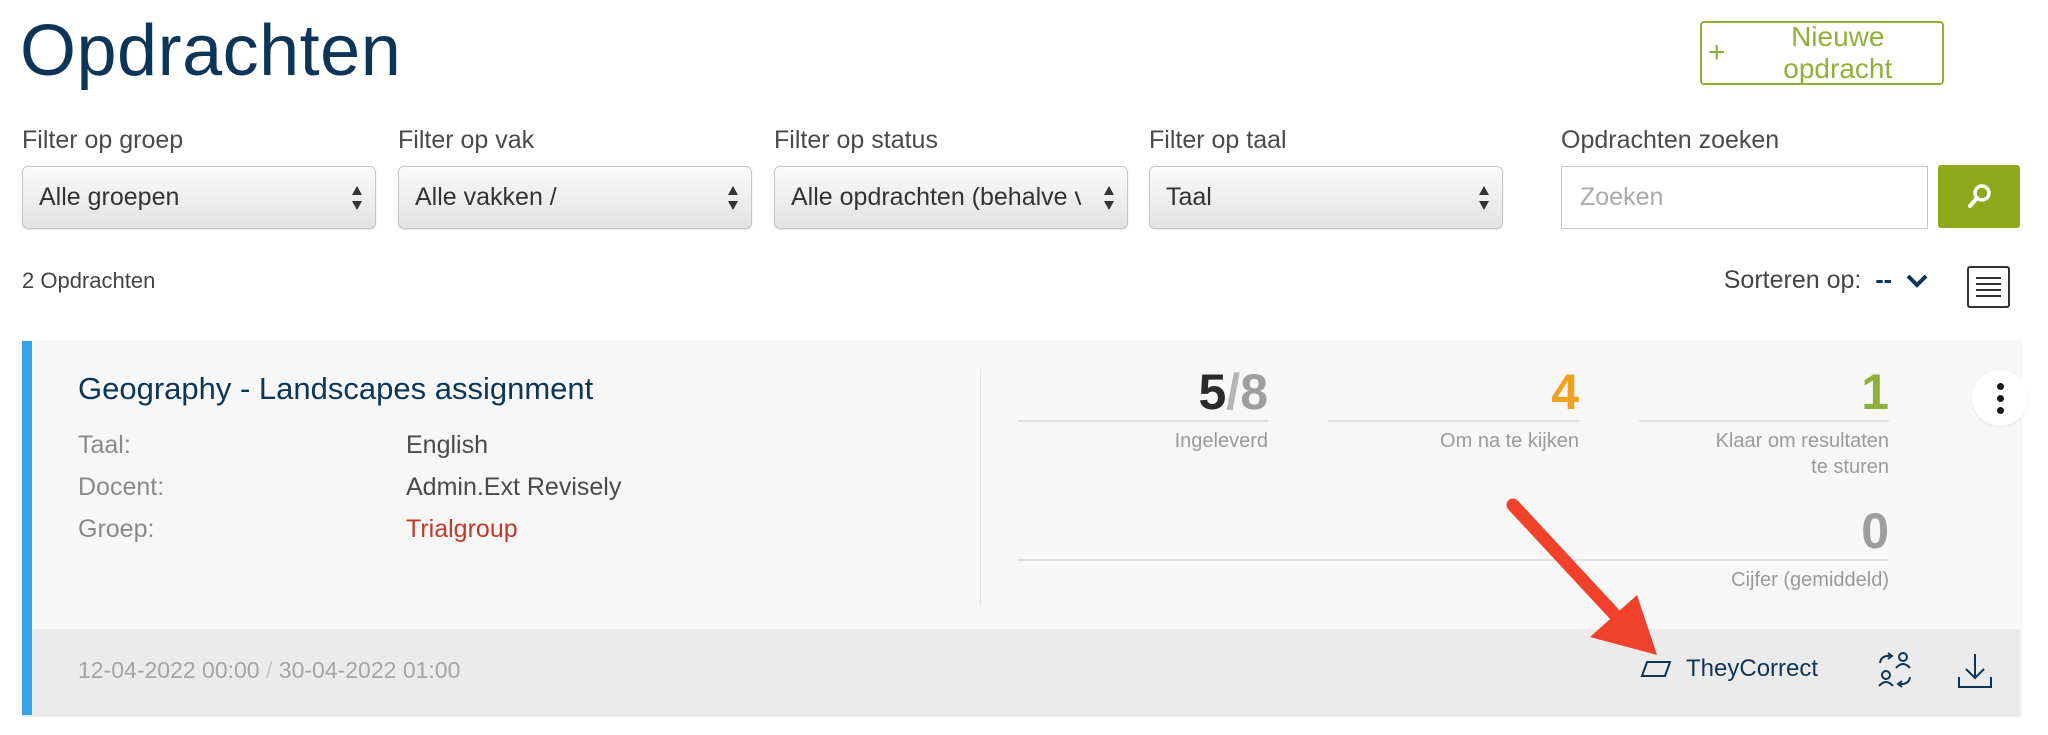  Describe the element at coordinates (199, 197) in the screenshot. I see `filter-group-select: Alle groepen` at that location.